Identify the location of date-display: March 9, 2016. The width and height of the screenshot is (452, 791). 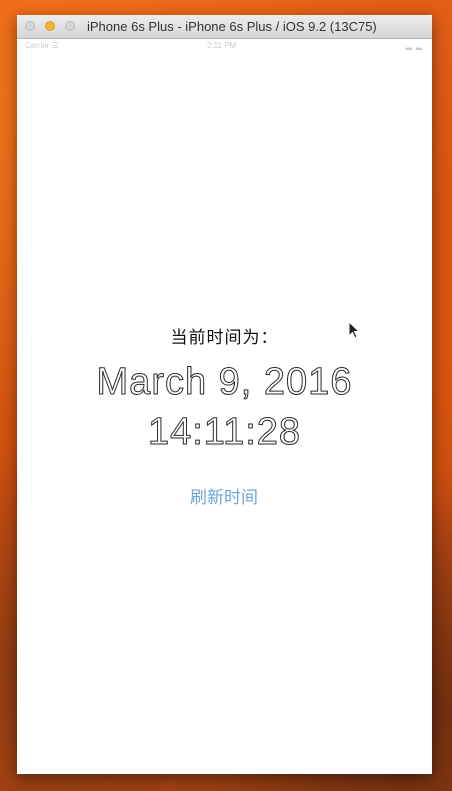
(224, 382).